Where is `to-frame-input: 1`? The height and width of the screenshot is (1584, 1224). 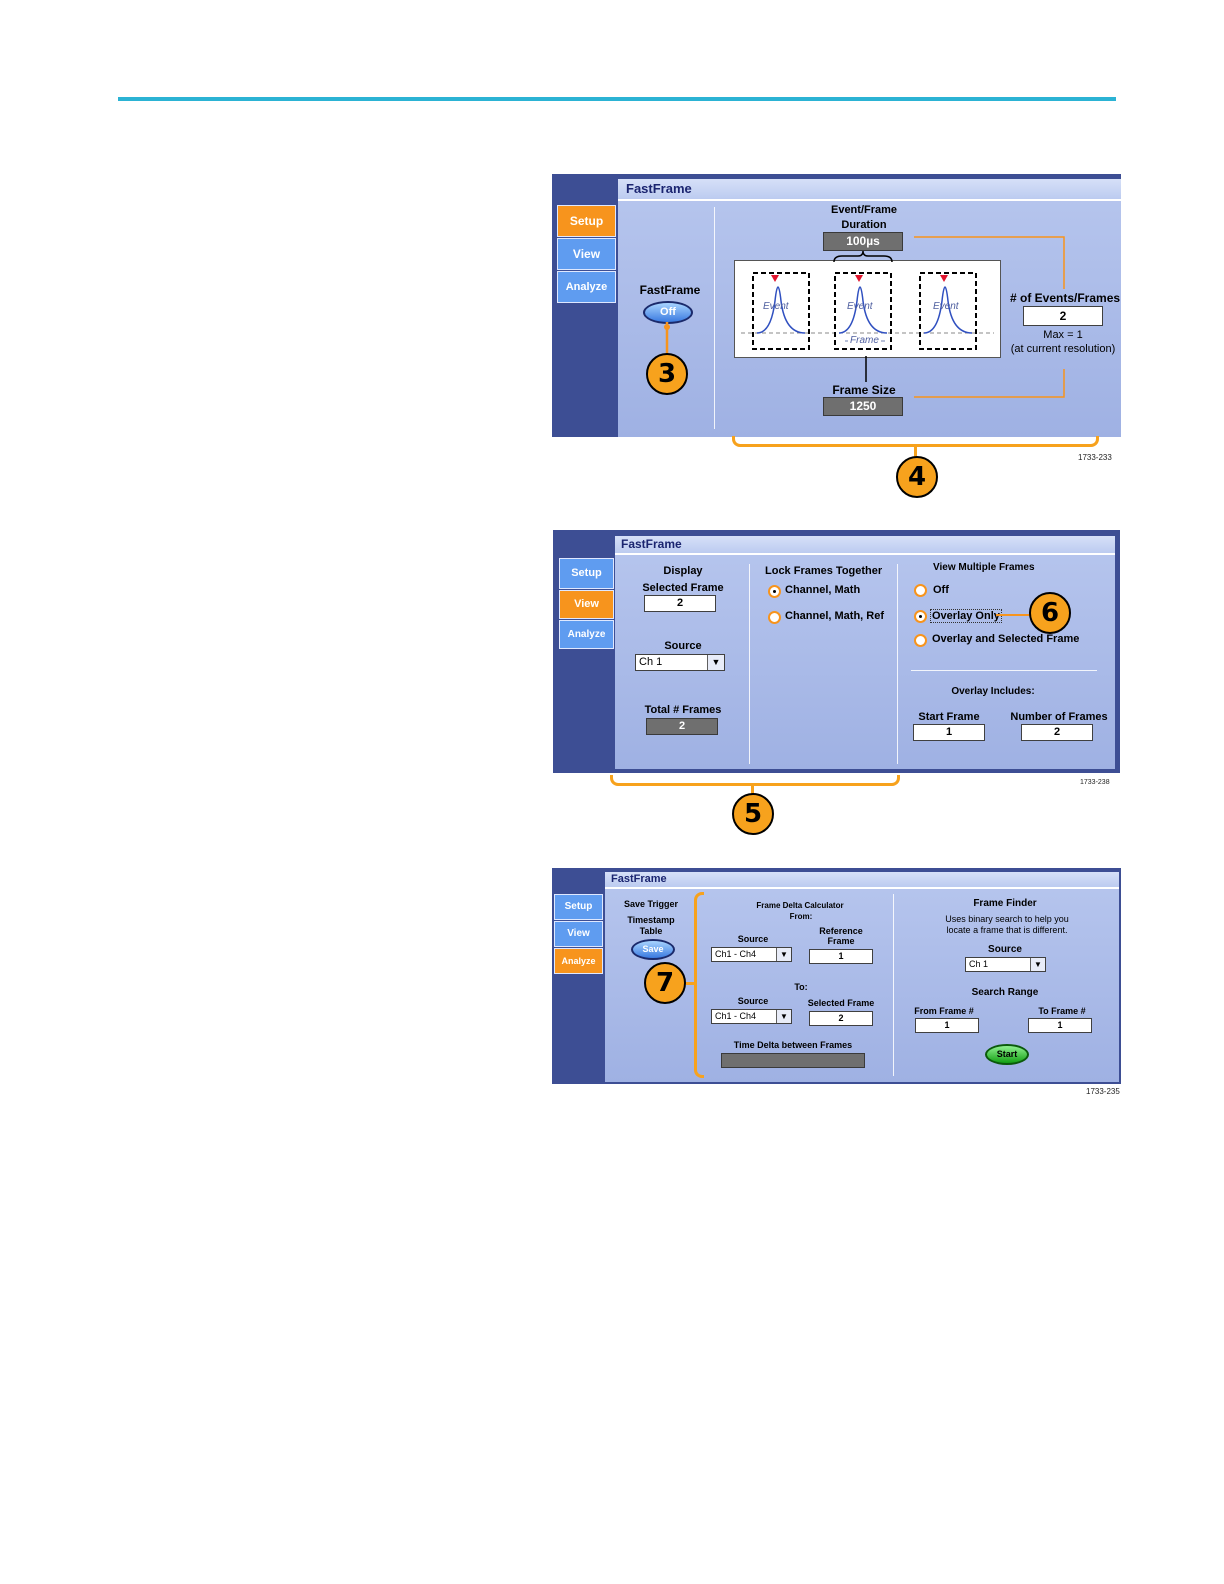 to-frame-input: 1 is located at coordinates (1060, 1025).